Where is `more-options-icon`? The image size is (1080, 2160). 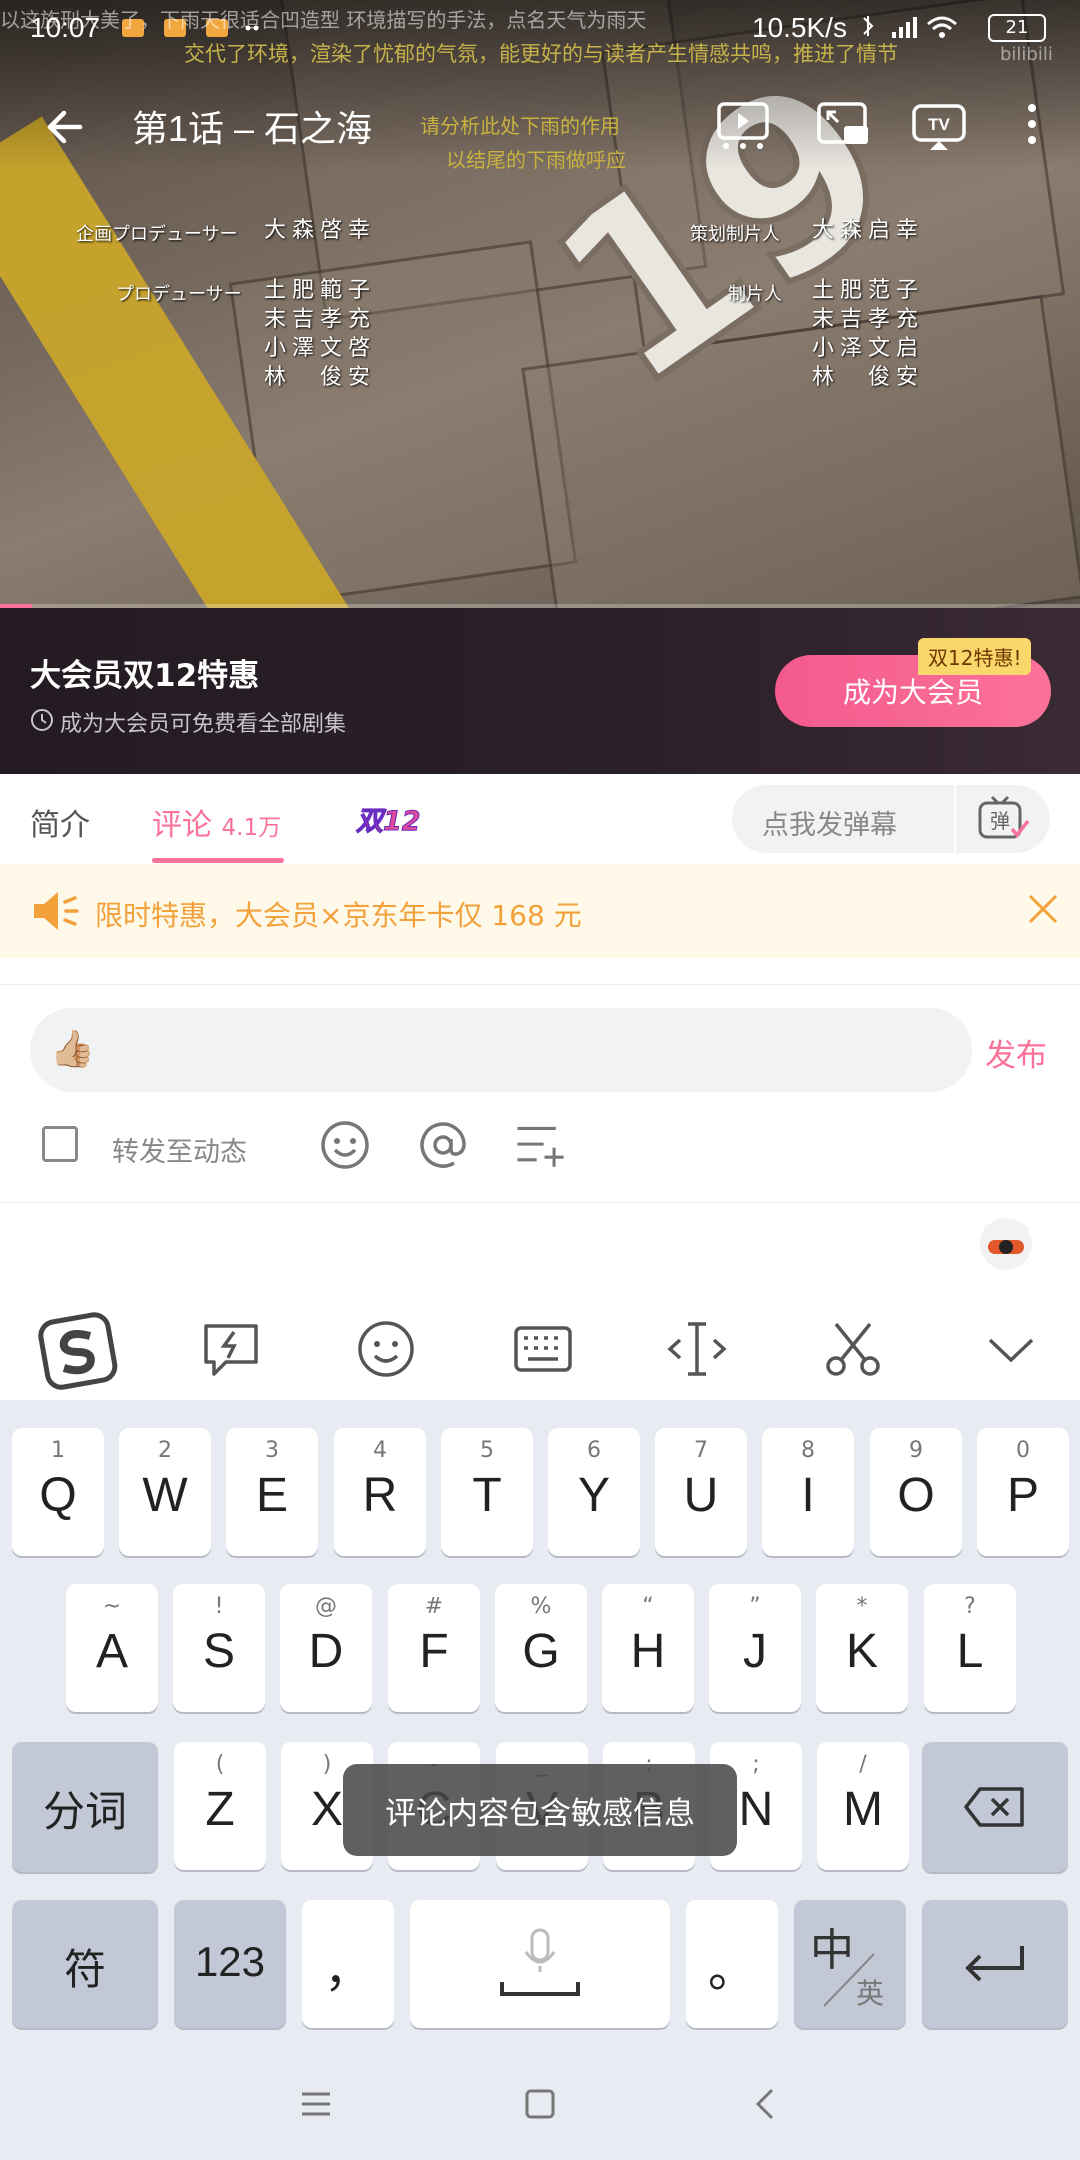 more-options-icon is located at coordinates (1032, 126).